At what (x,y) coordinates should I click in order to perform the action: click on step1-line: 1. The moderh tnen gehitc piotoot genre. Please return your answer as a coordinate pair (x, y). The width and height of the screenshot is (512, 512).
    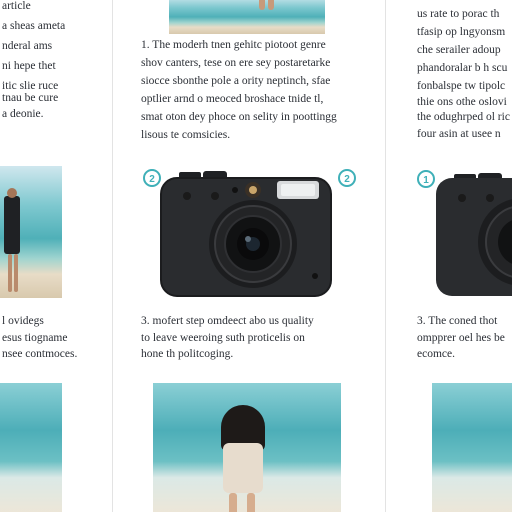
    Looking at the image, I should click on (233, 45).